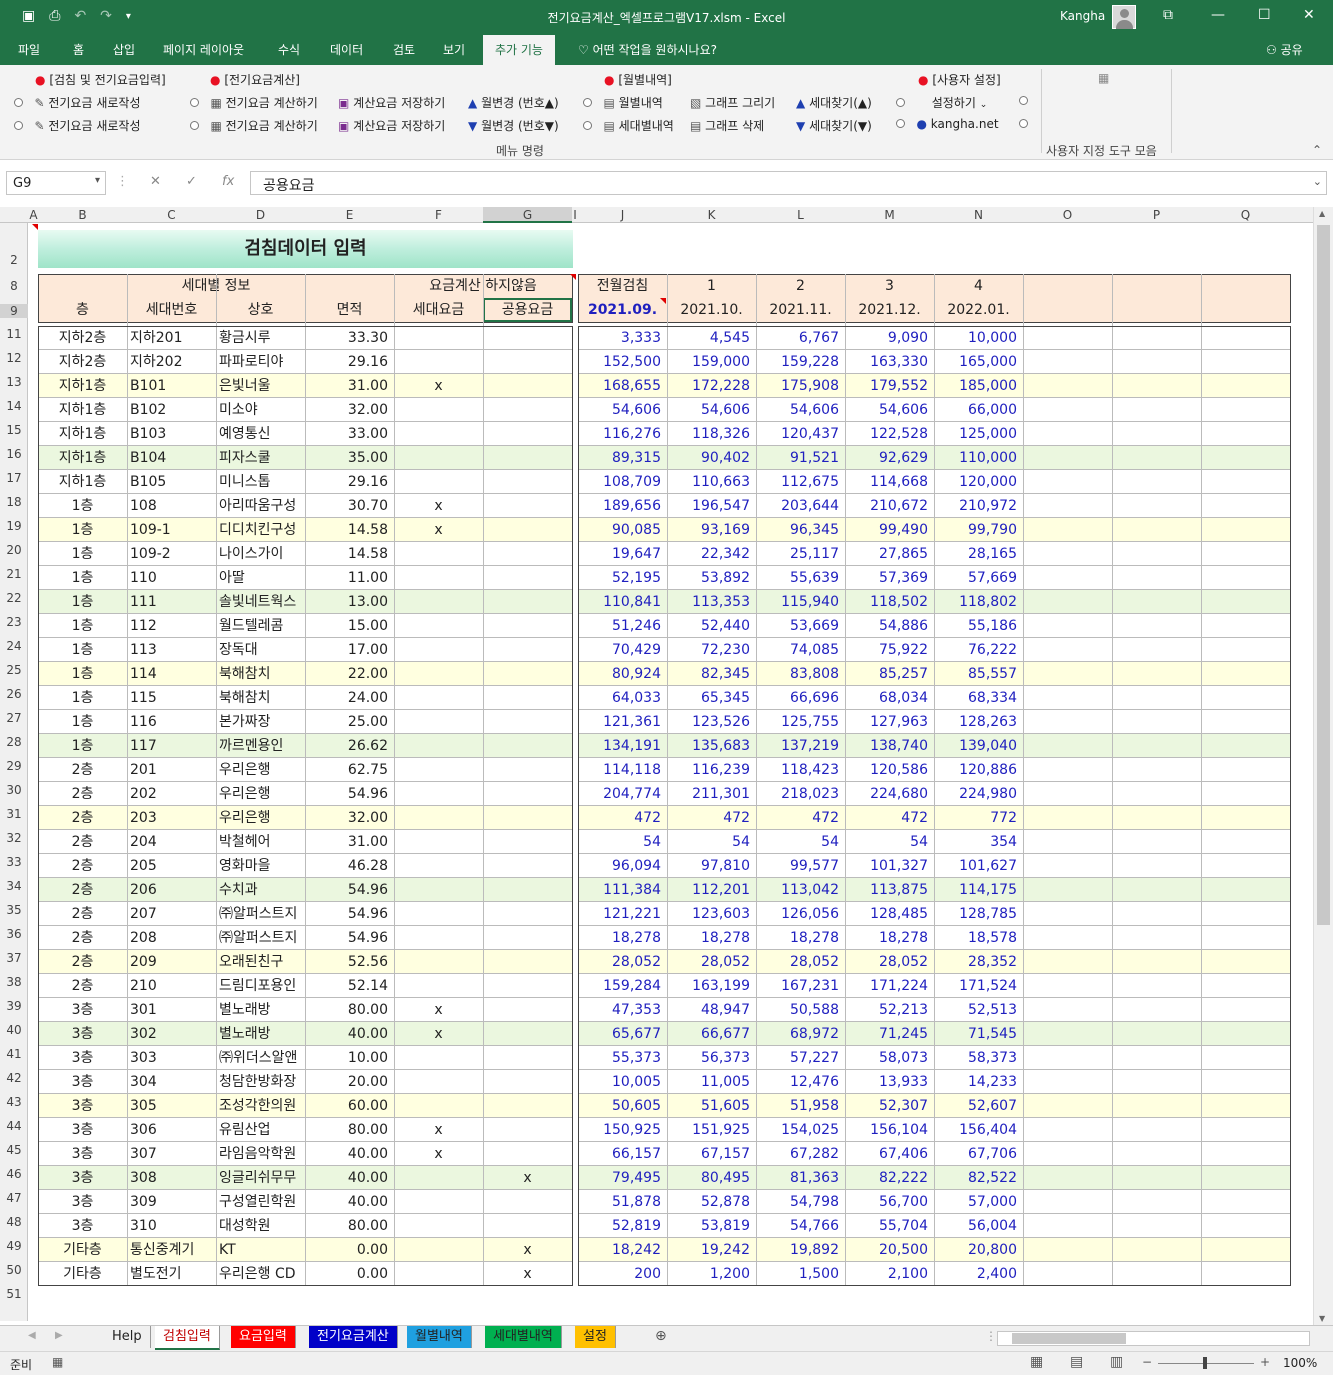 The image size is (1333, 1375). I want to click on month-down-button: ▼ 월변경 (번호▼), so click(513, 125).